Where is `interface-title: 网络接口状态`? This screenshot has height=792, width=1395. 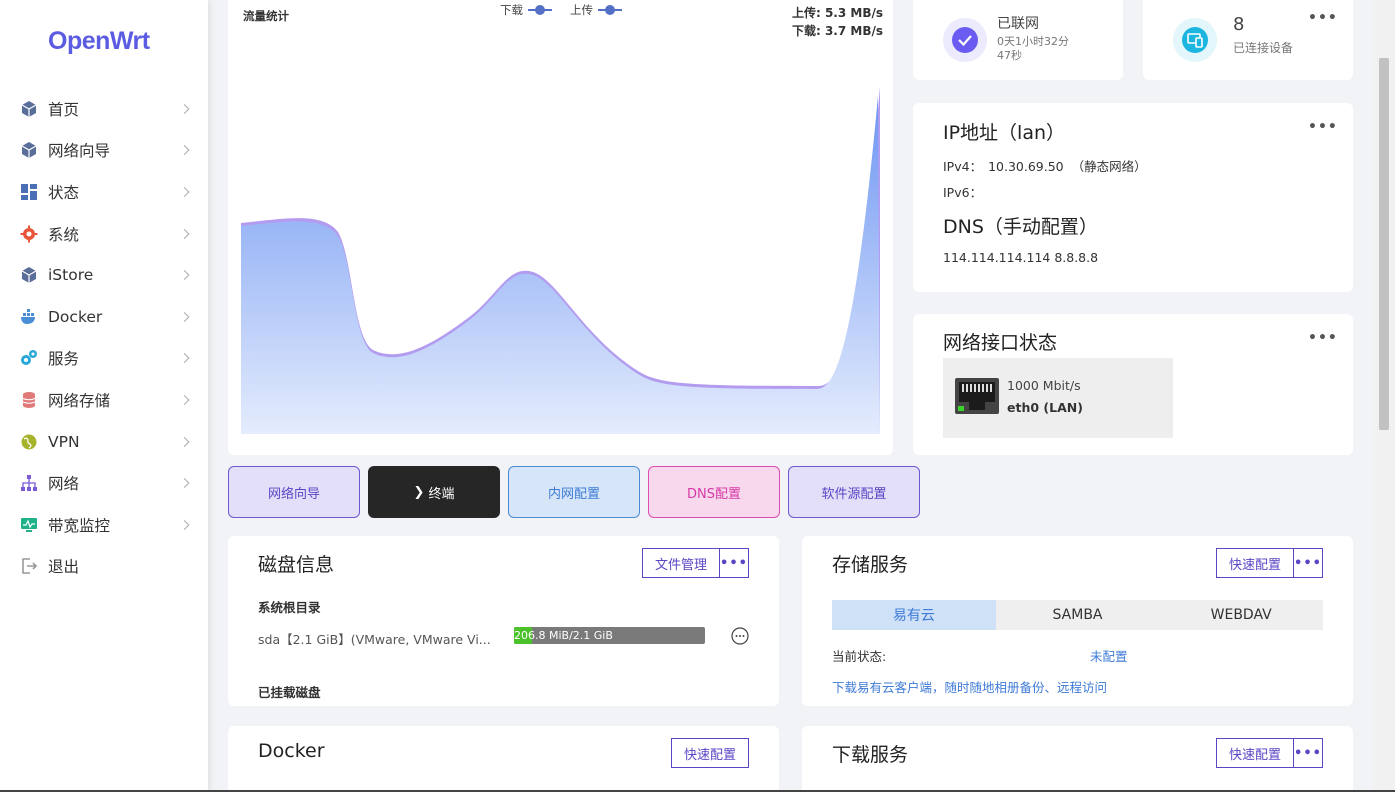 interface-title: 网络接口状态 is located at coordinates (1000, 343).